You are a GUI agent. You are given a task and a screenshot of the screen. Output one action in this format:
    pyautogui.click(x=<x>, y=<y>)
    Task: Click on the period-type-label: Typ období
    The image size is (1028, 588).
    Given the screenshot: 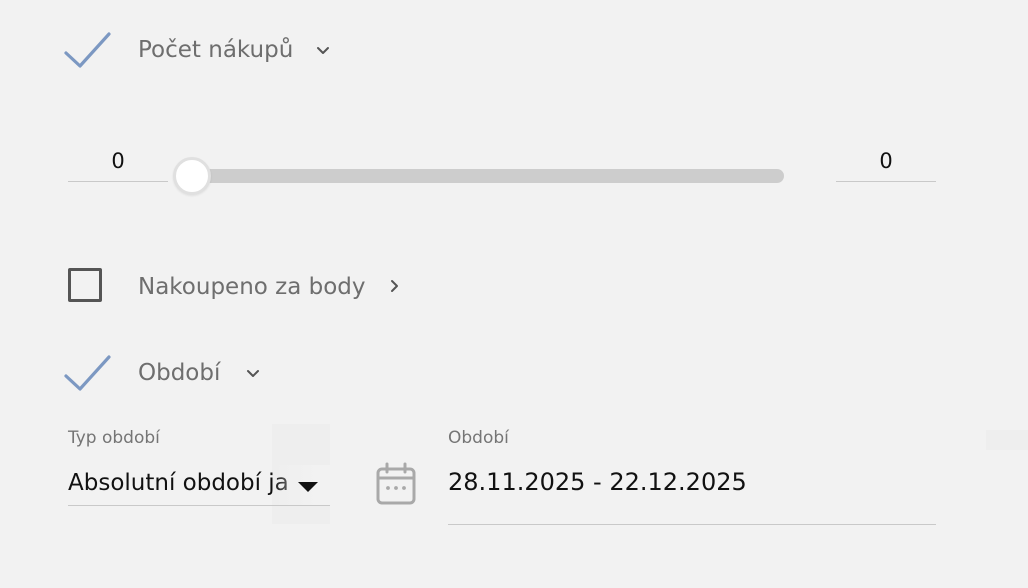 What is the action you would take?
    pyautogui.click(x=114, y=438)
    